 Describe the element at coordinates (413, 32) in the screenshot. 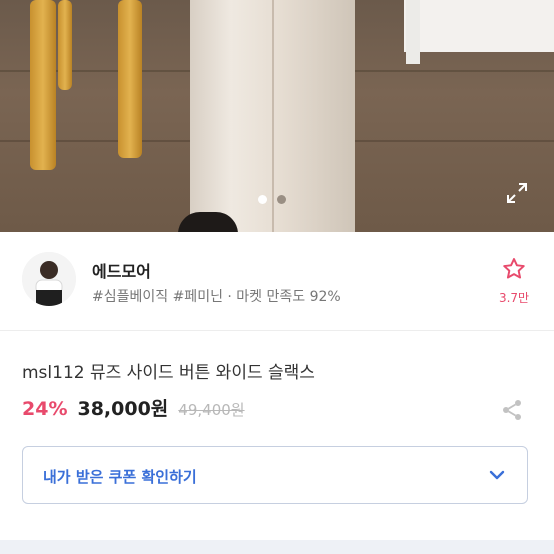

I see `background-furniture-leg` at that location.